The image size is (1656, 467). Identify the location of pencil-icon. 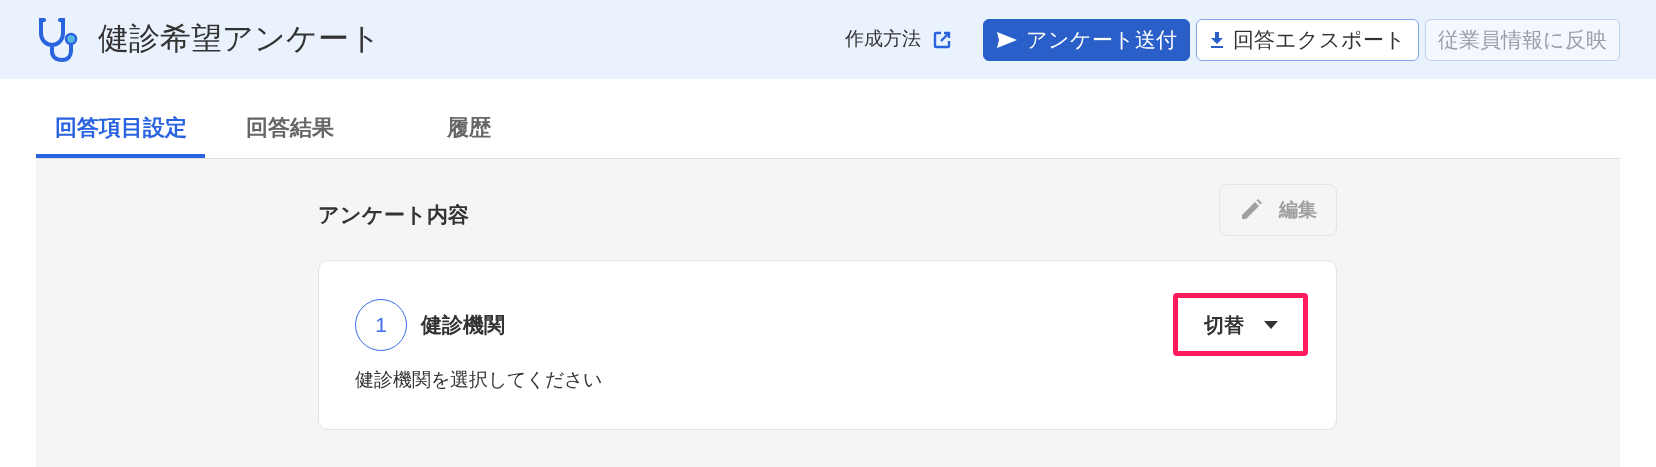
(1251, 210).